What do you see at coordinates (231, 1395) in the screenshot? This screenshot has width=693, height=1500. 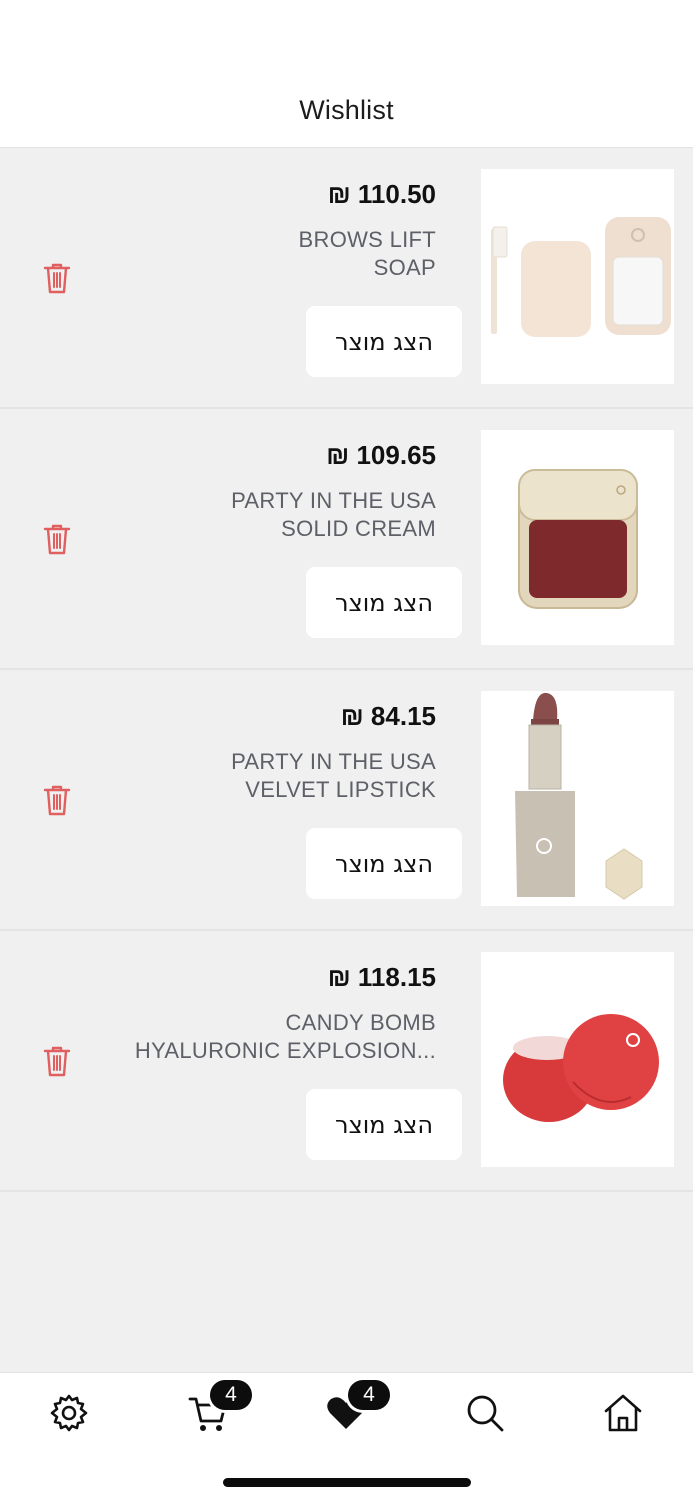 I see `cart-count-badge: 4` at bounding box center [231, 1395].